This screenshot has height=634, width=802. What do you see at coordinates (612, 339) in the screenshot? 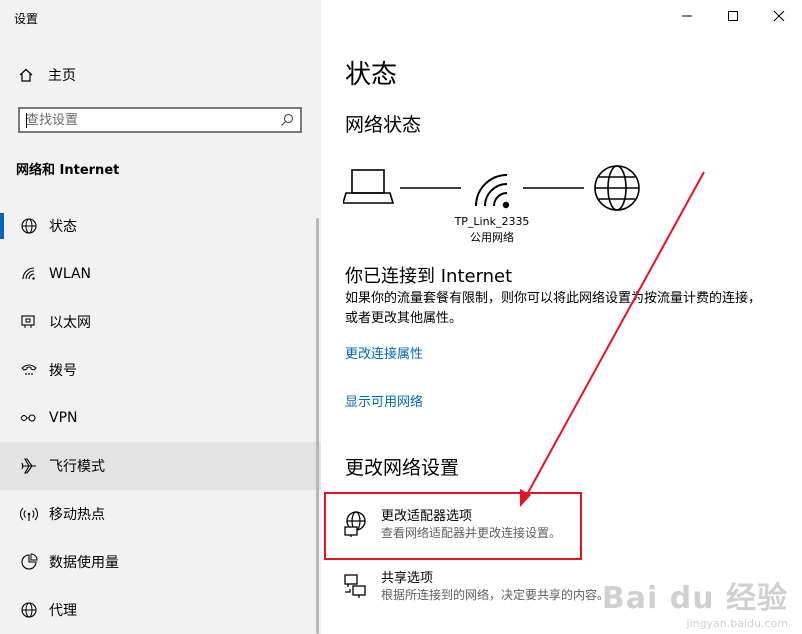
I see `annotation-arrow` at bounding box center [612, 339].